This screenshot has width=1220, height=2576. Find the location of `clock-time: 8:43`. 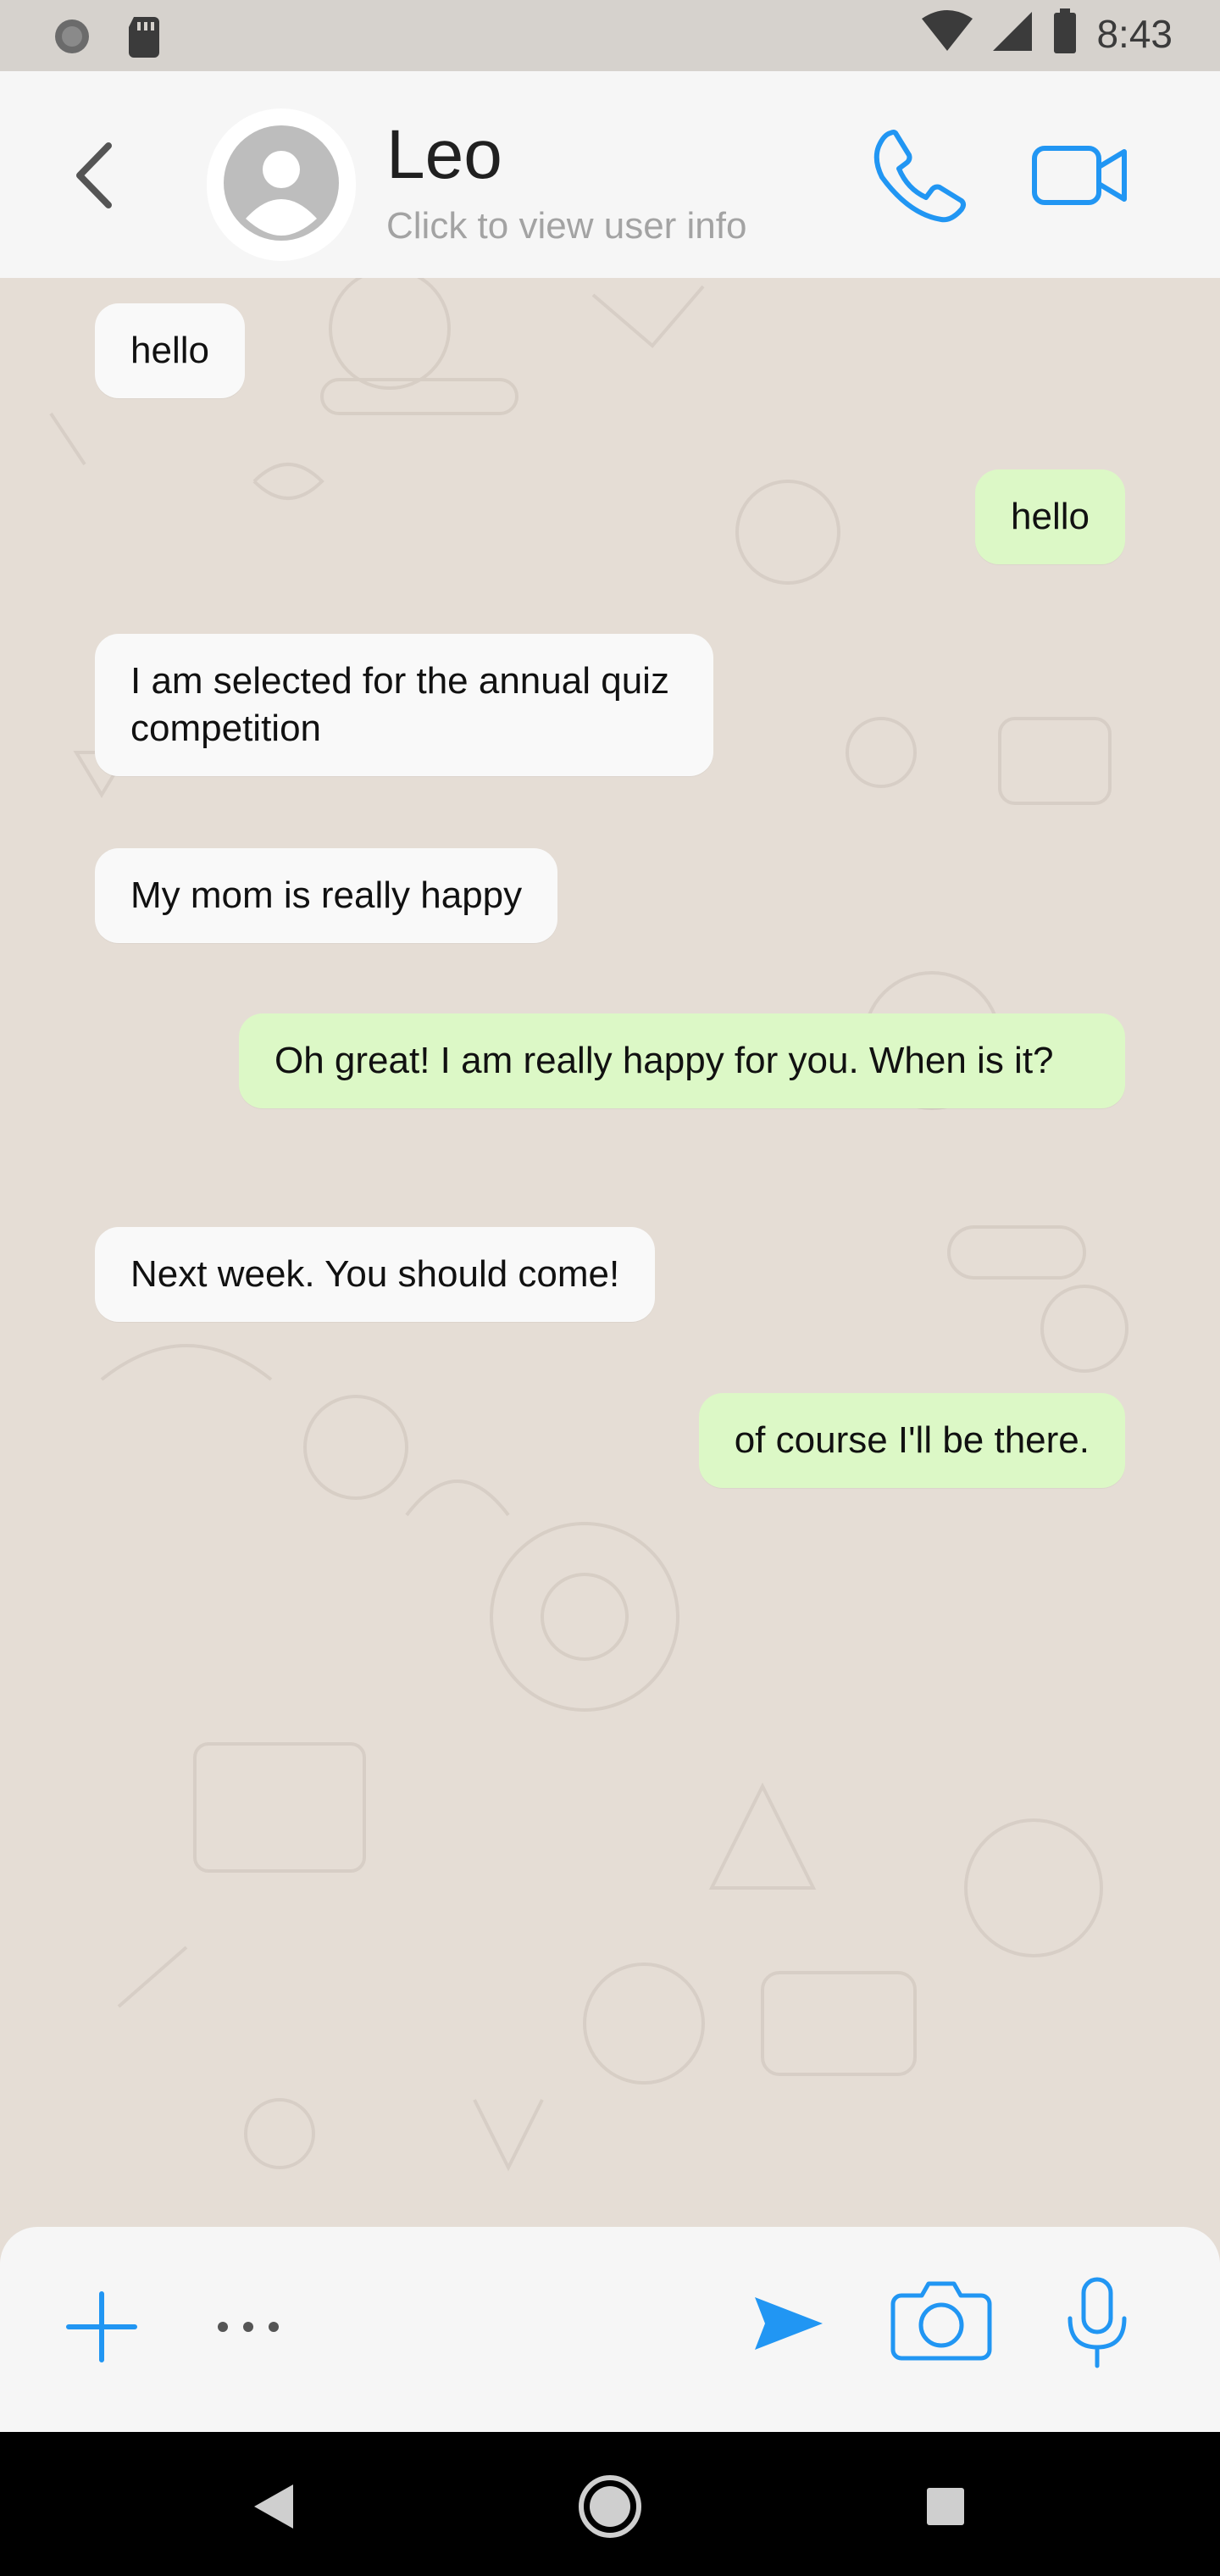

clock-time: 8:43 is located at coordinates (1134, 33).